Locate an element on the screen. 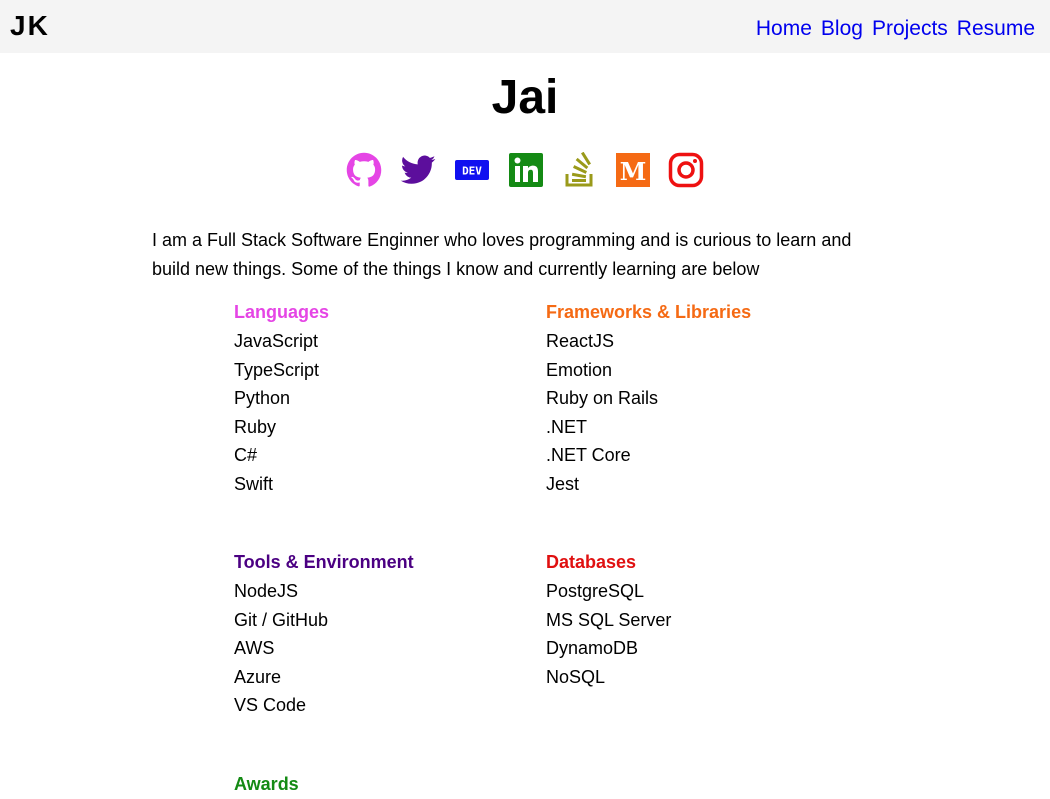 The image size is (1050, 799). dev-link: DEV is located at coordinates (472, 170).